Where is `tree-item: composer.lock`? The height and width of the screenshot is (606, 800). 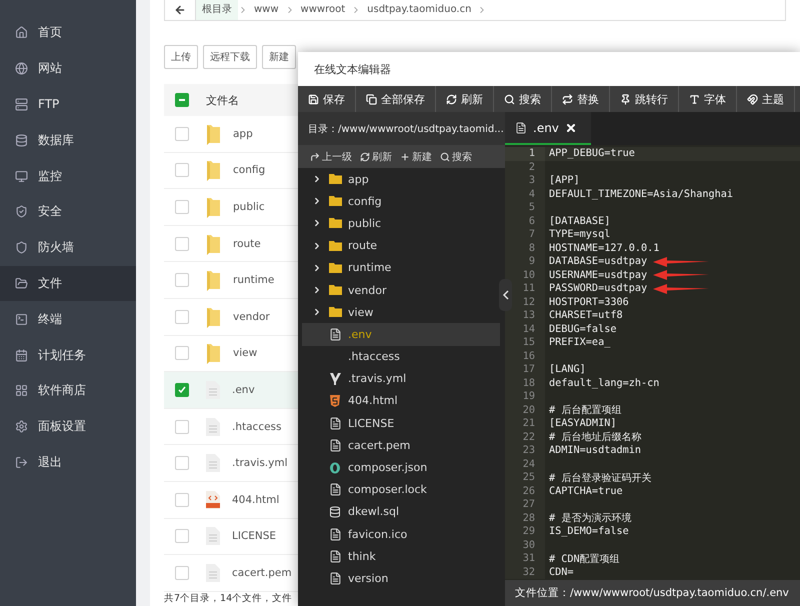
tree-item: composer.lock is located at coordinates (401, 489).